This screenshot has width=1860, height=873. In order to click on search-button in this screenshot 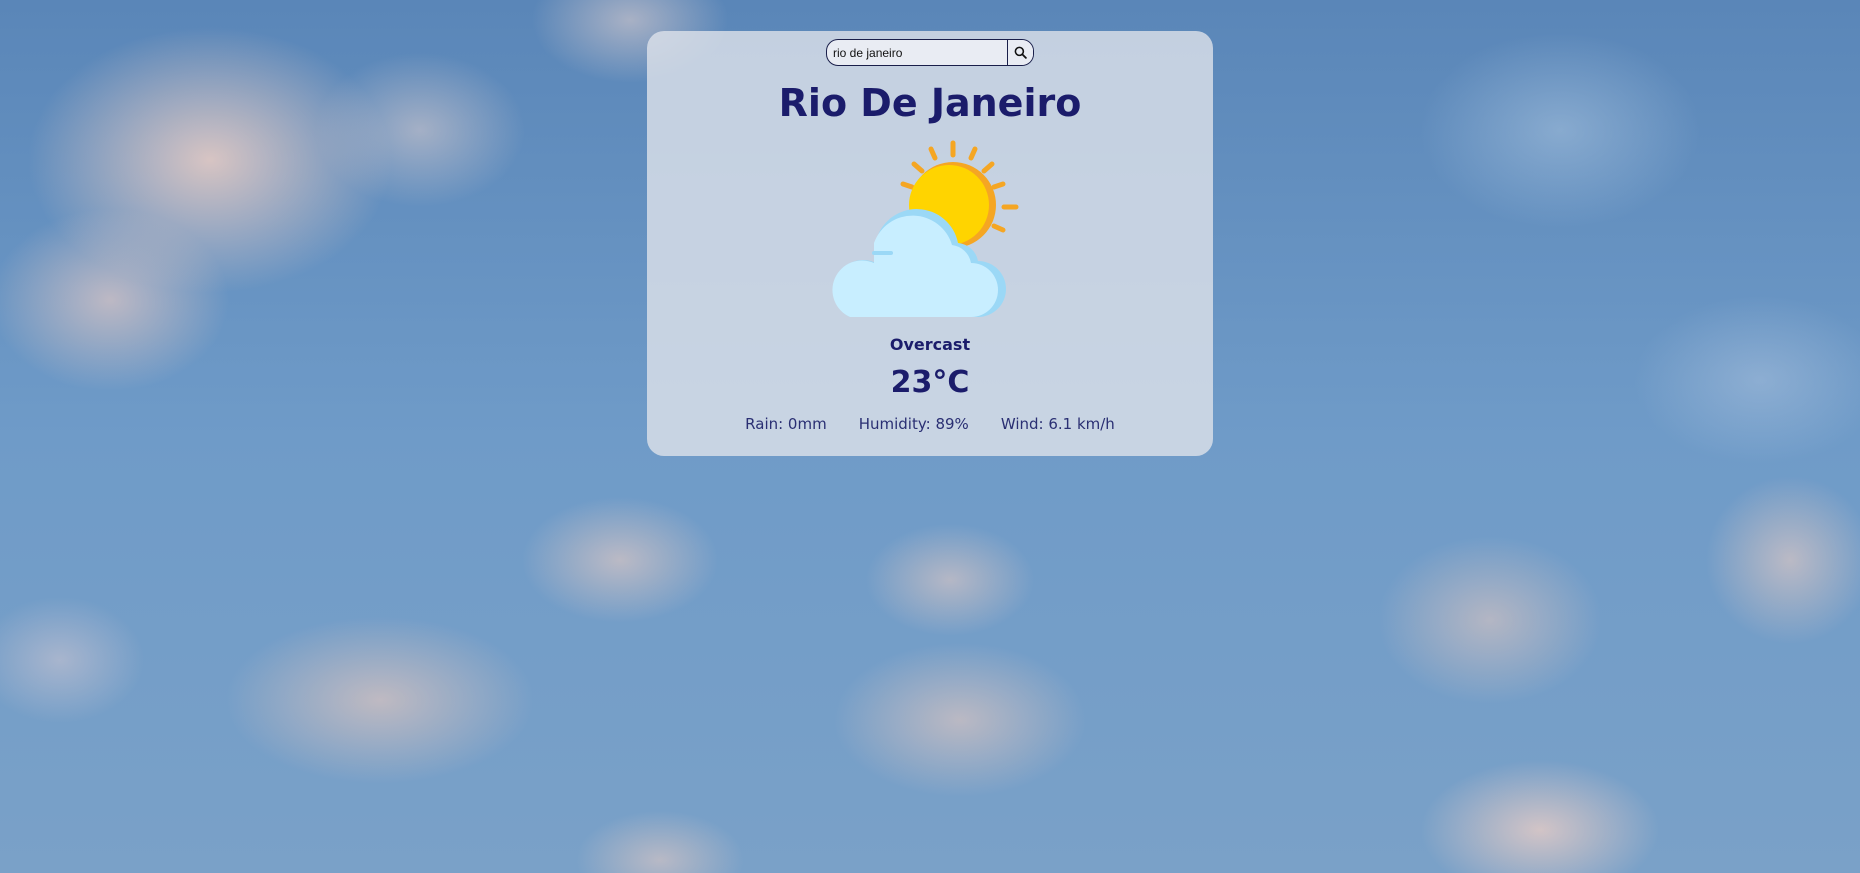, I will do `click(1020, 52)`.